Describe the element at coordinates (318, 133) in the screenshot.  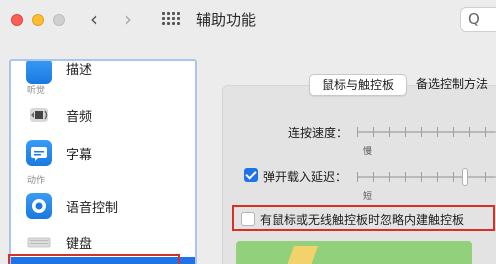
I see `double-click-speed-label: 连按速度：` at that location.